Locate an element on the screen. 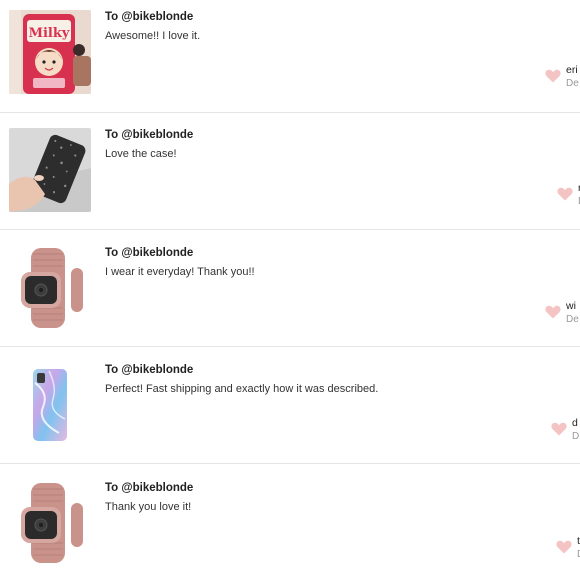 The width and height of the screenshot is (580, 580). product-thumbnail: Milky is located at coordinates (50, 52).